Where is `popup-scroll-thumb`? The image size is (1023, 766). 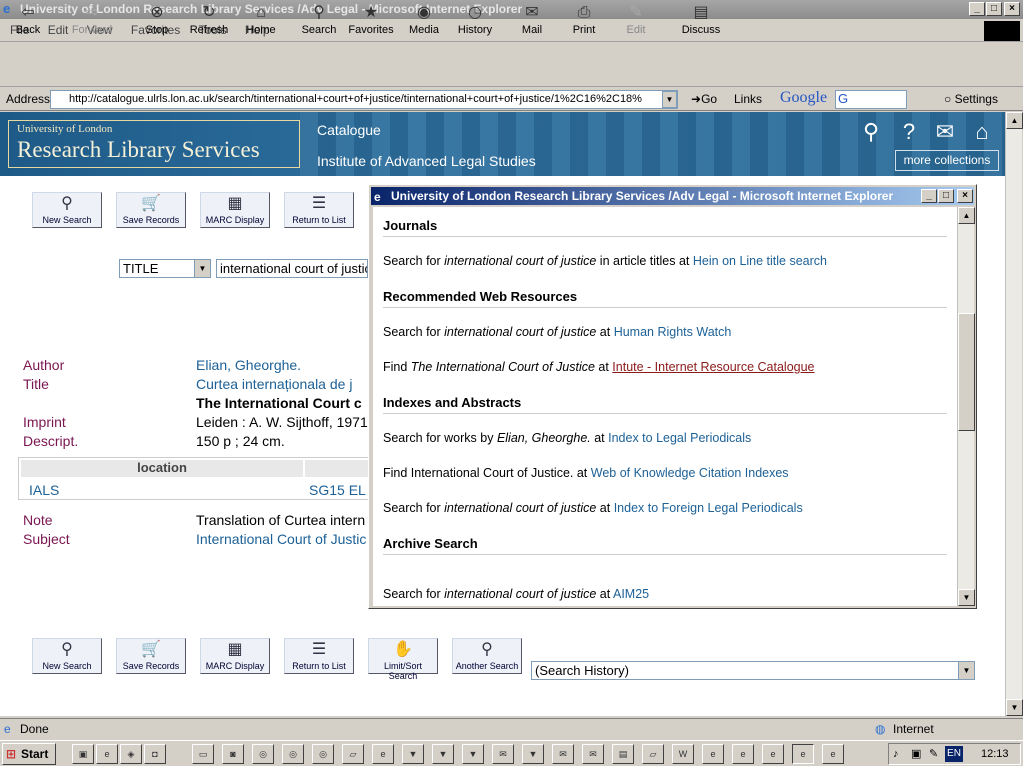
popup-scroll-thumb is located at coordinates (966, 372).